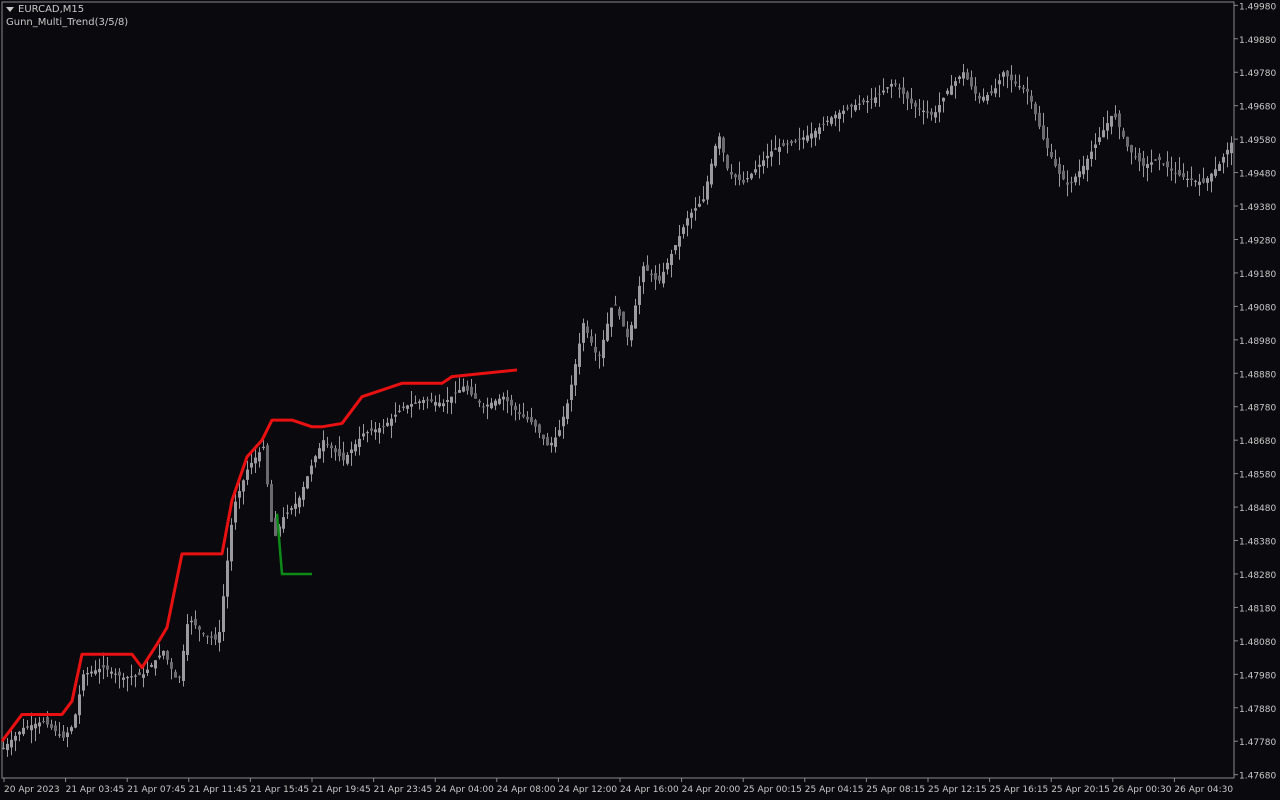  What do you see at coordinates (10, 9) in the screenshot?
I see `collapse-triangle-icon` at bounding box center [10, 9].